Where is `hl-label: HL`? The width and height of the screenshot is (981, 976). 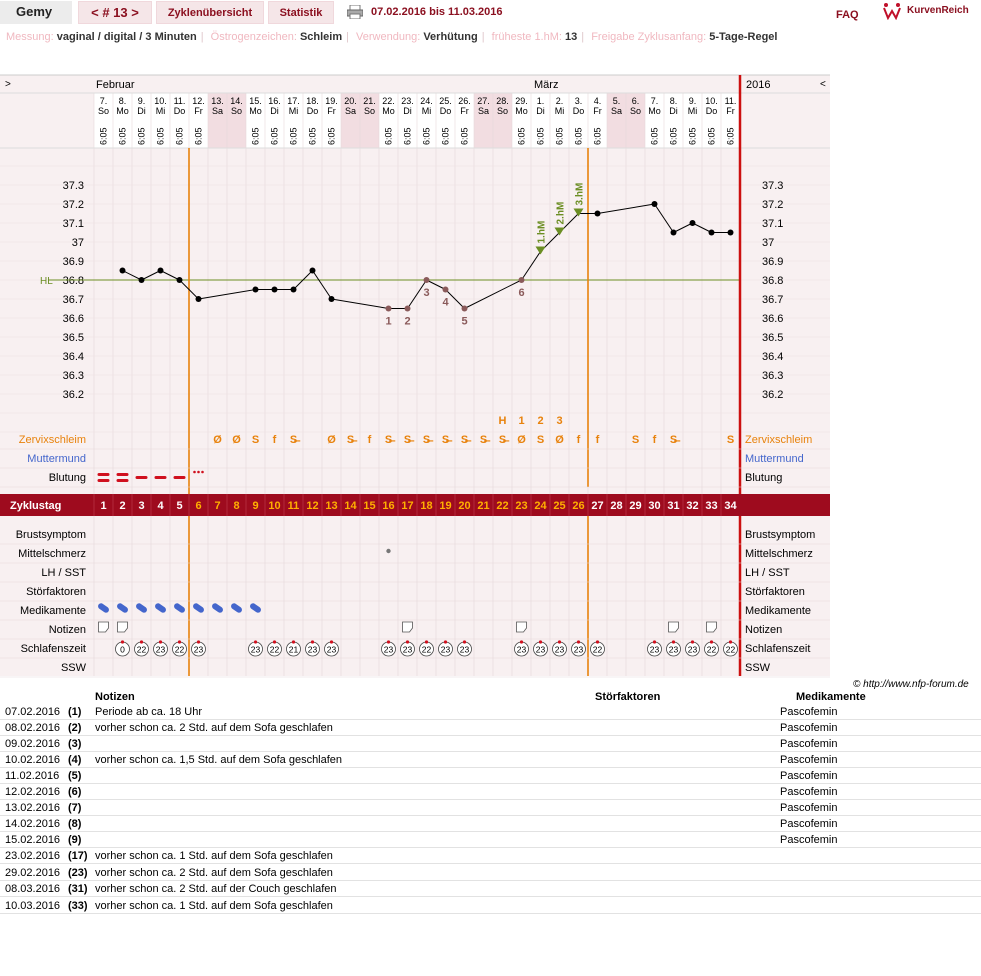 hl-label: HL is located at coordinates (46, 281).